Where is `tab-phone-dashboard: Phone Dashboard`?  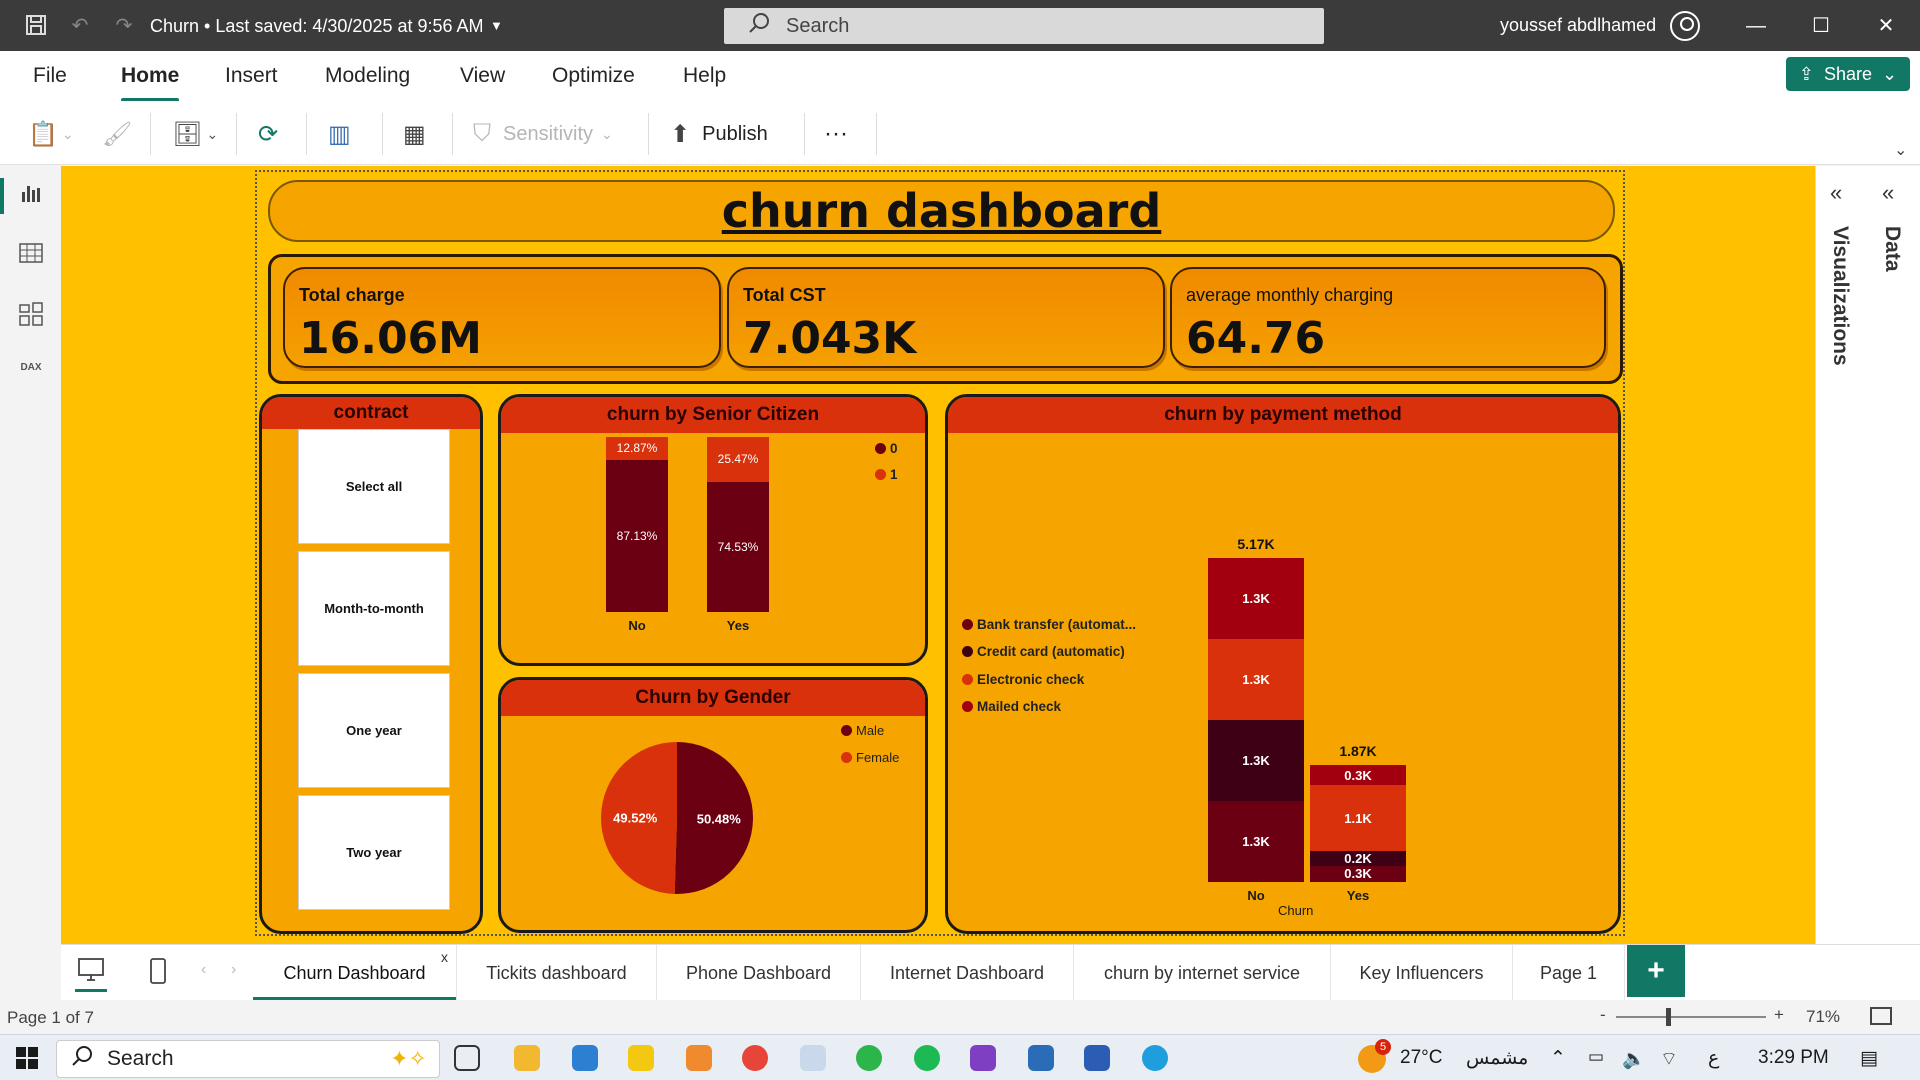 tab-phone-dashboard: Phone Dashboard is located at coordinates (759, 973).